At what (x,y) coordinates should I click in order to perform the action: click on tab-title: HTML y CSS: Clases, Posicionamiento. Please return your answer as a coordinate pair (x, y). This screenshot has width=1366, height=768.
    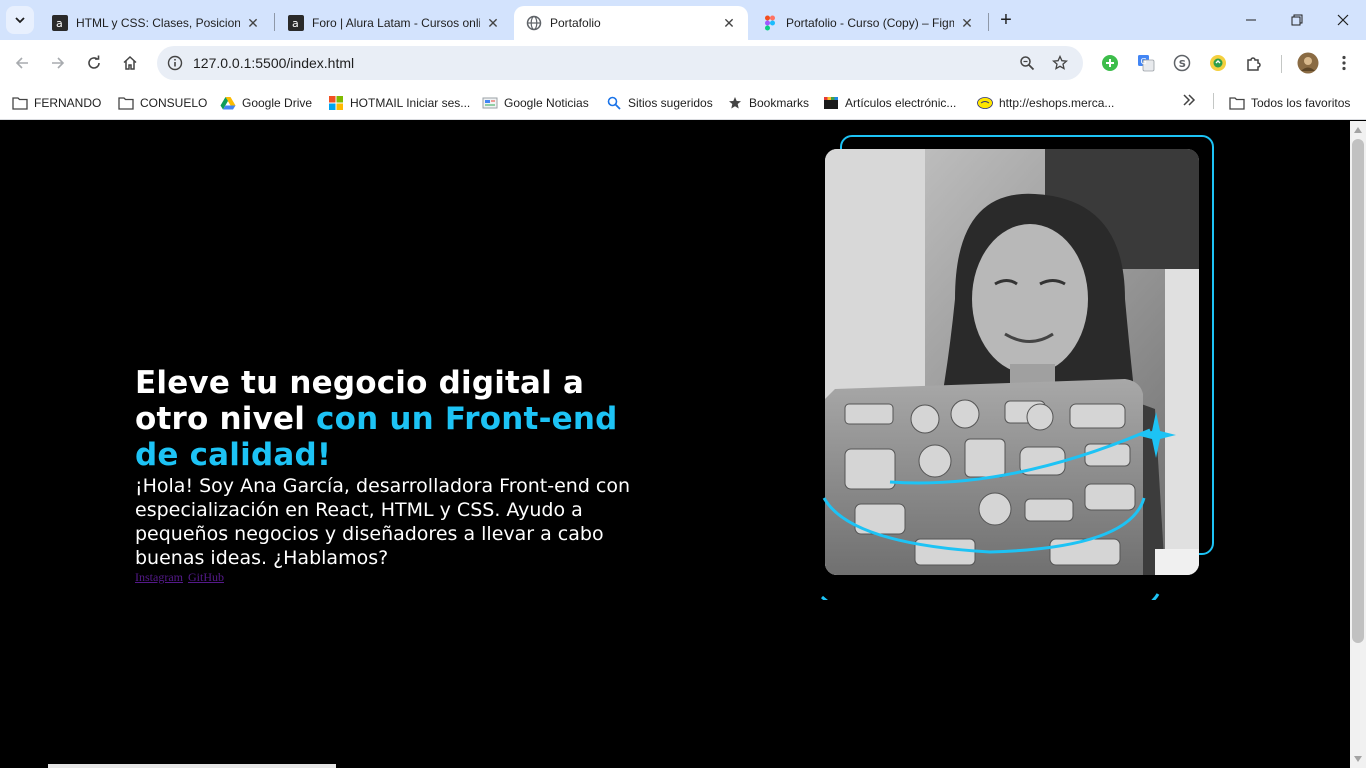
    Looking at the image, I should click on (158, 23).